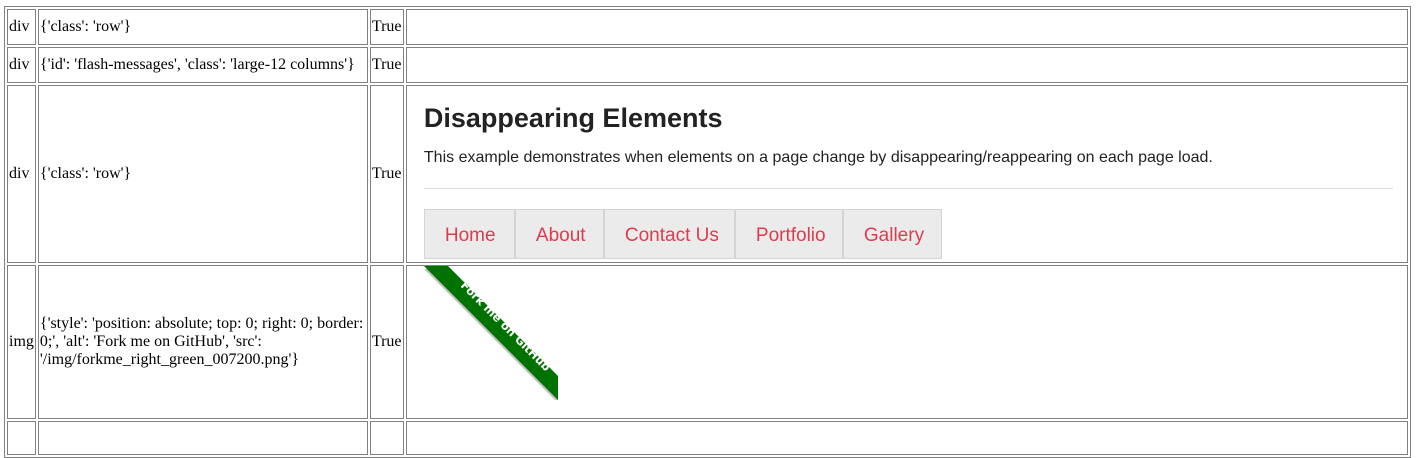 Image resolution: width=1419 pixels, height=458 pixels. I want to click on attributes-cell, so click(202, 438).